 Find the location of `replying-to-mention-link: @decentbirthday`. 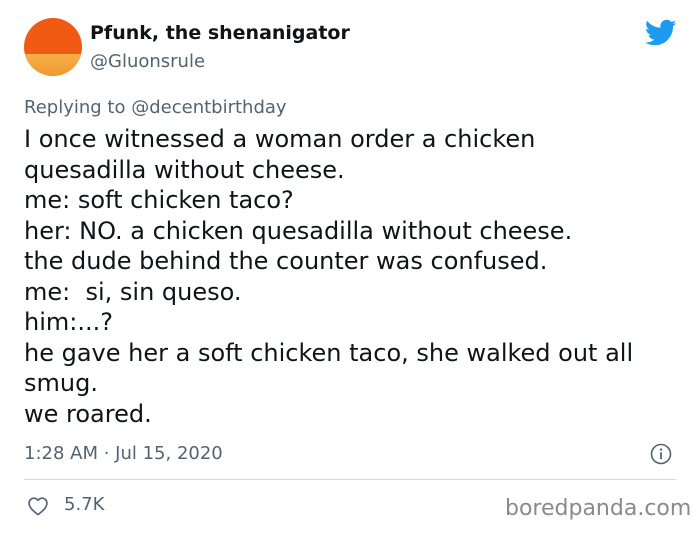

replying-to-mention-link: @decentbirthday is located at coordinates (208, 107).